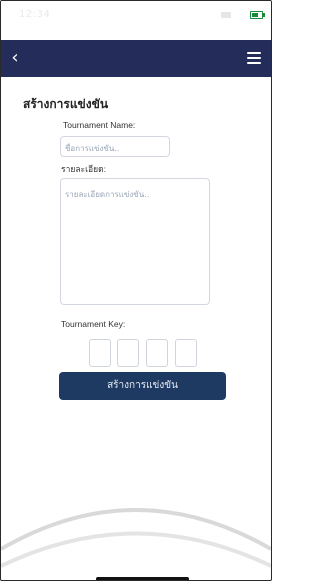  I want to click on home-indicator, so click(142, 578).